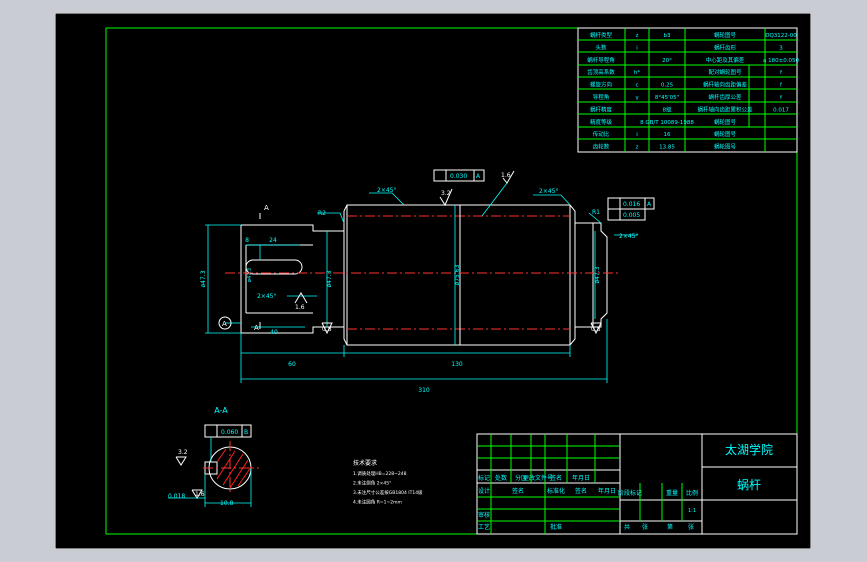  What do you see at coordinates (667, 109) in the screenshot?
I see `param-cell: 8级` at bounding box center [667, 109].